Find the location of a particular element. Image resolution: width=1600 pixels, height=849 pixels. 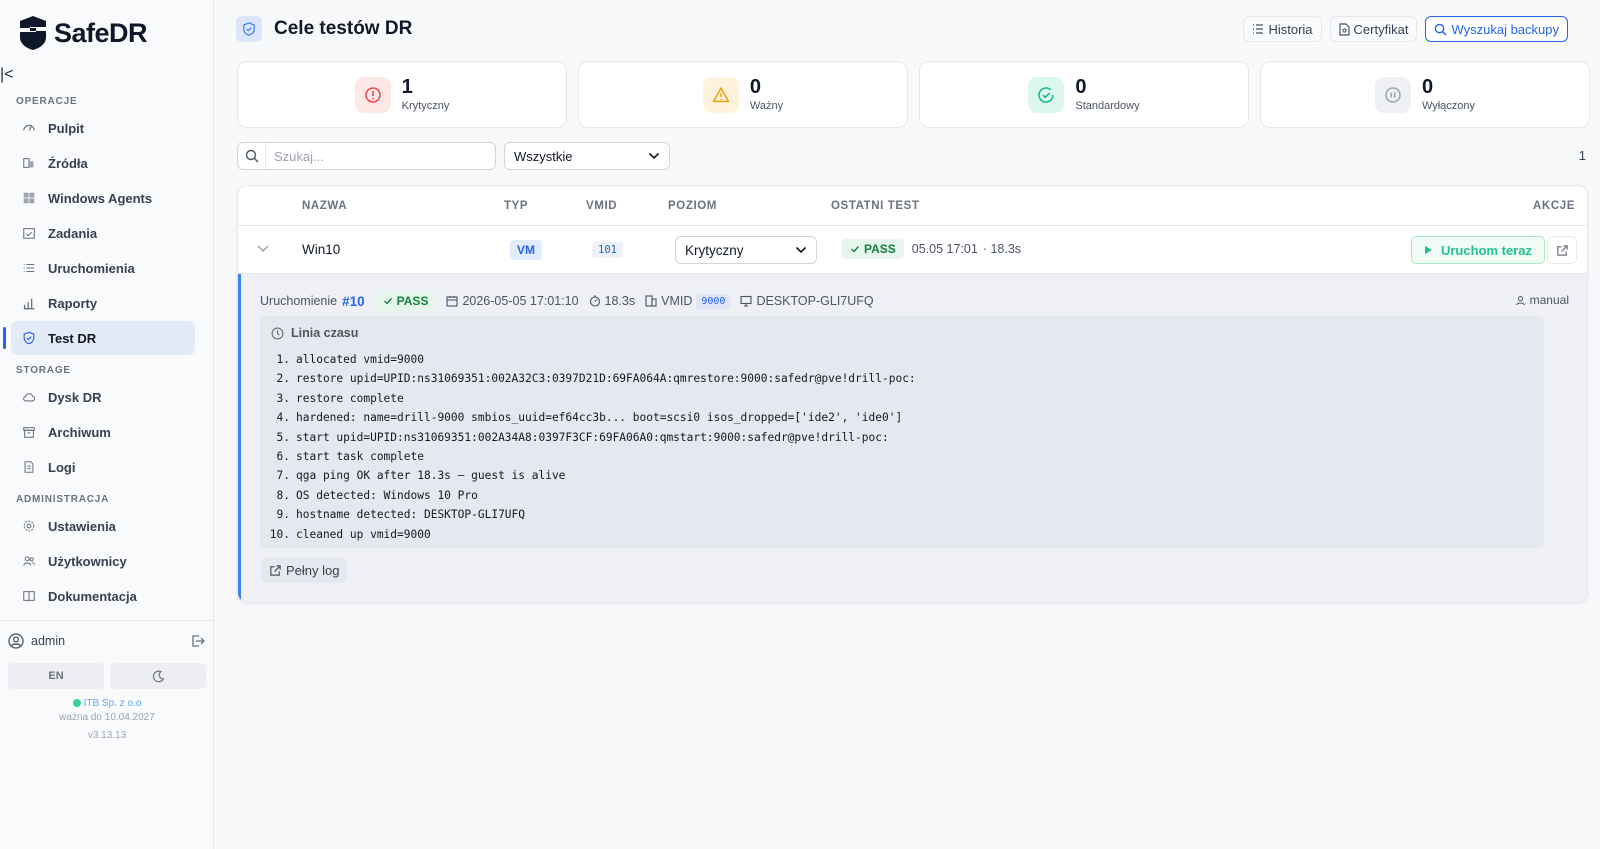

server-icon is located at coordinates (651, 301).